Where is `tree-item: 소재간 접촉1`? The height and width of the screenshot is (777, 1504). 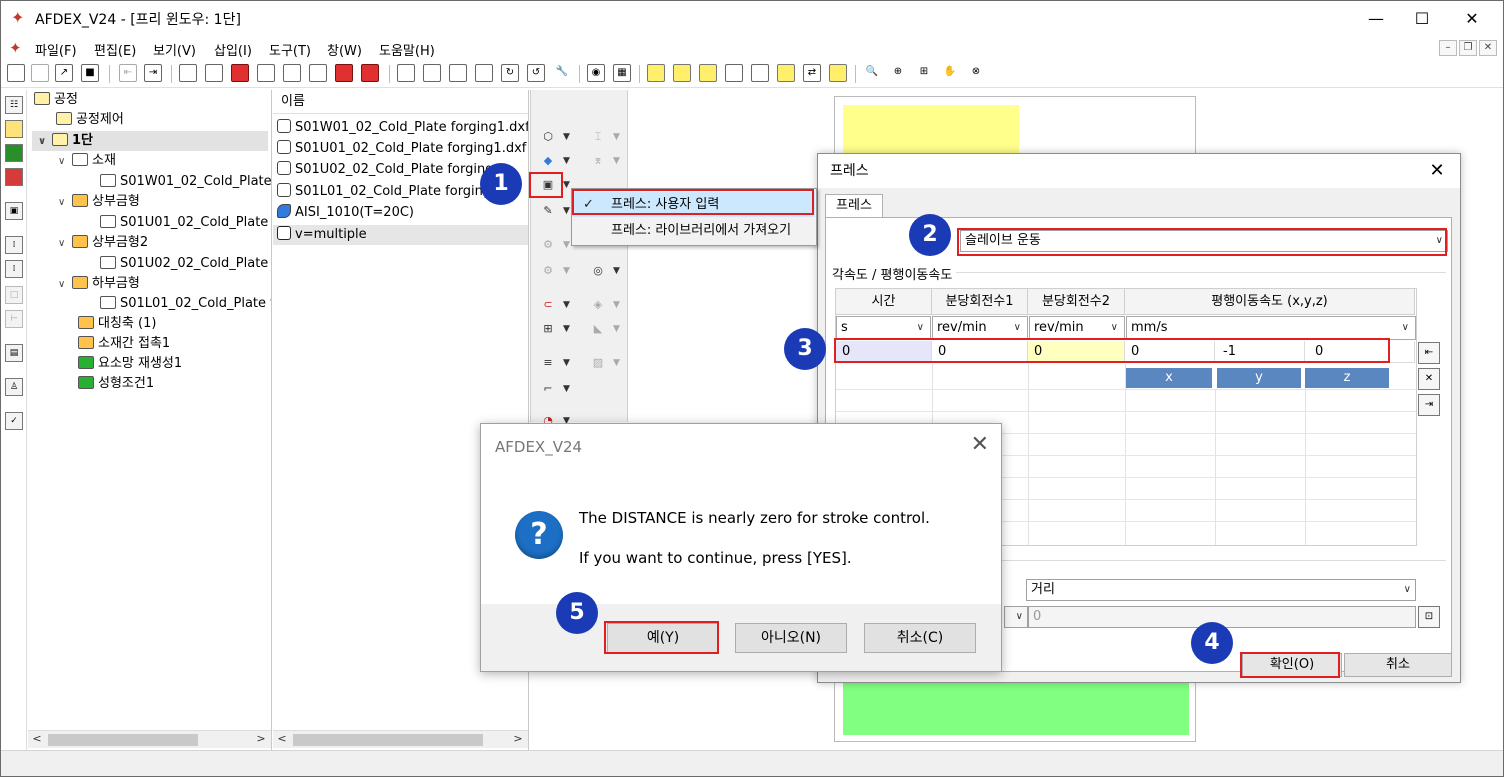 tree-item: 소재간 접촉1 is located at coordinates (124, 344).